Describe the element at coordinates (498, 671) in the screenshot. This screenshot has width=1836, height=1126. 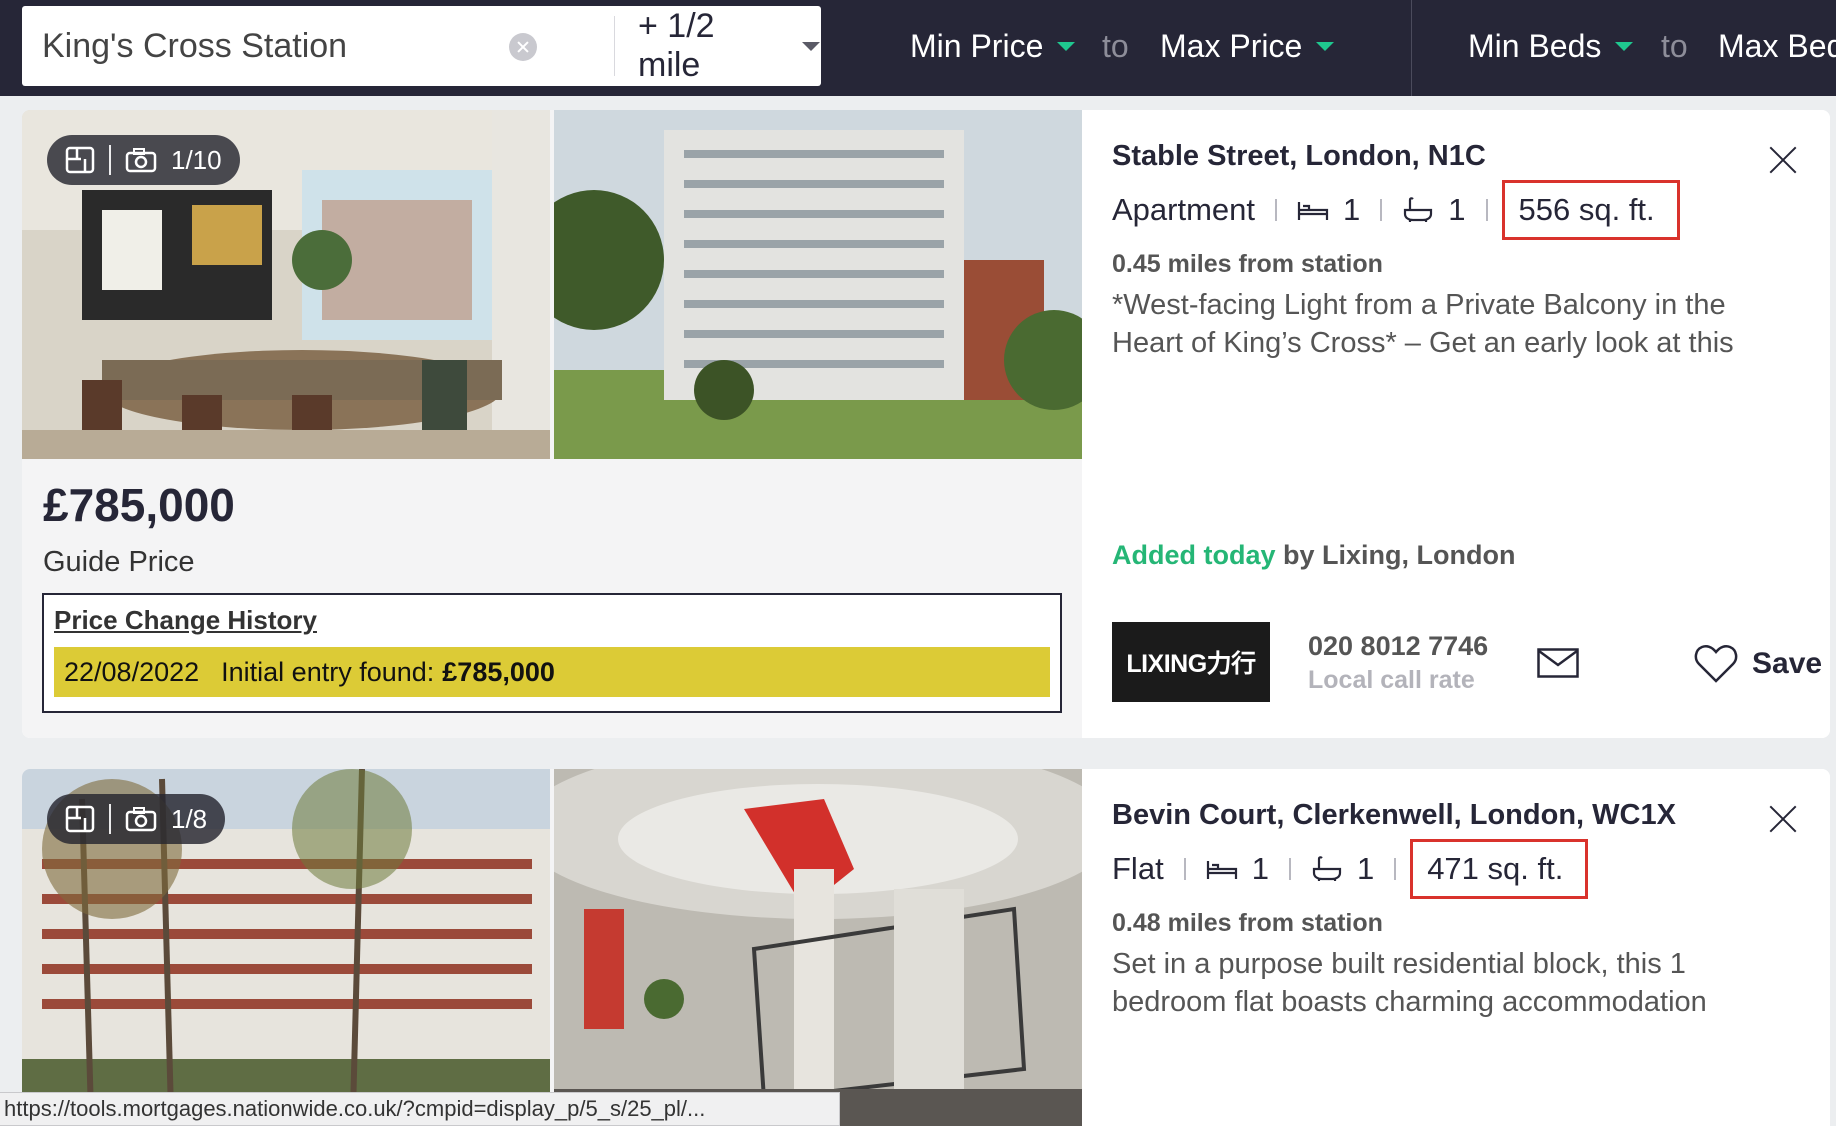
I see `price-history-amount: £785,000` at that location.